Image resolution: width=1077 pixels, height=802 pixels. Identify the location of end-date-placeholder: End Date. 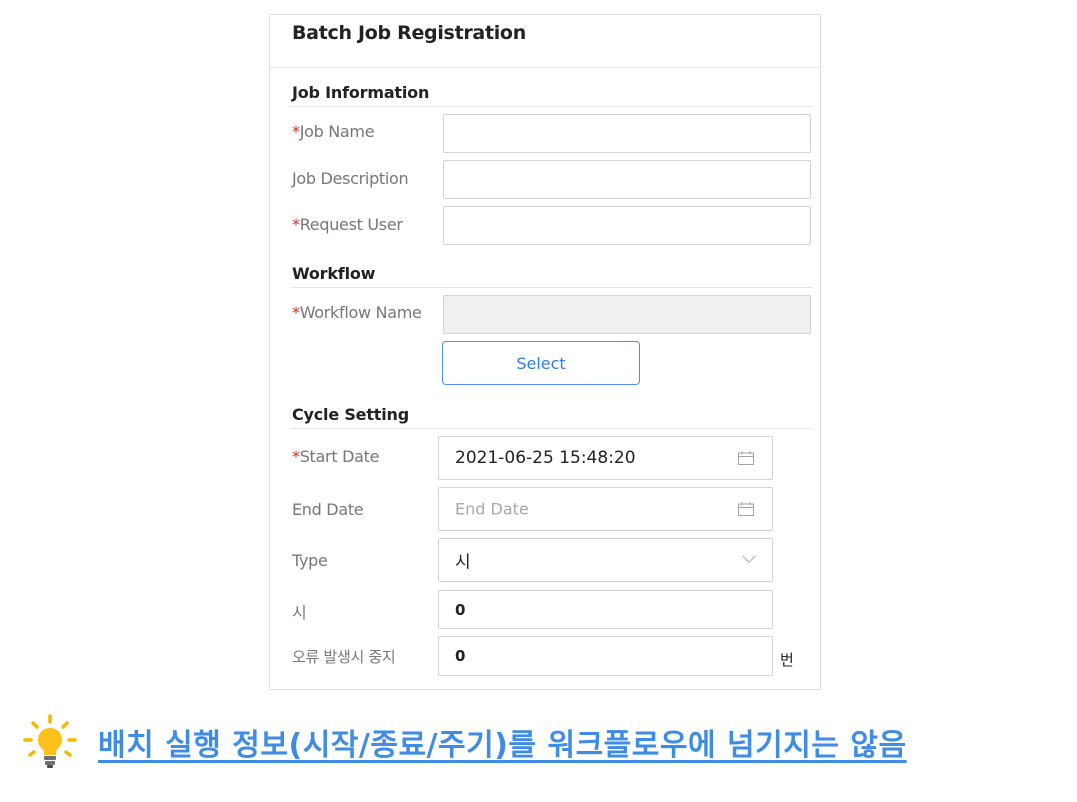
(492, 509).